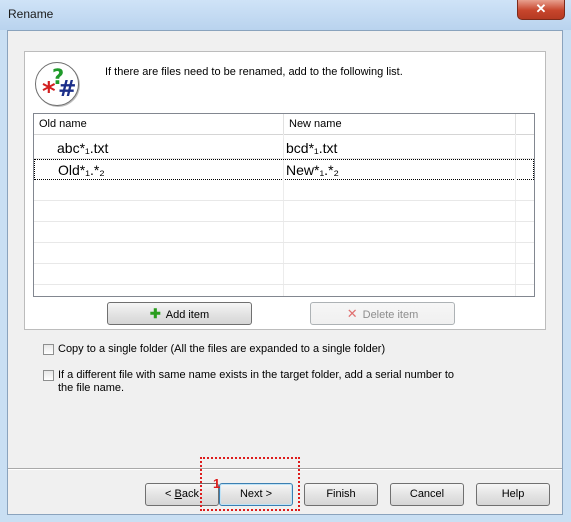 The image size is (571, 522). I want to click on old-name-cell: abc*₁.txt, so click(159, 148).